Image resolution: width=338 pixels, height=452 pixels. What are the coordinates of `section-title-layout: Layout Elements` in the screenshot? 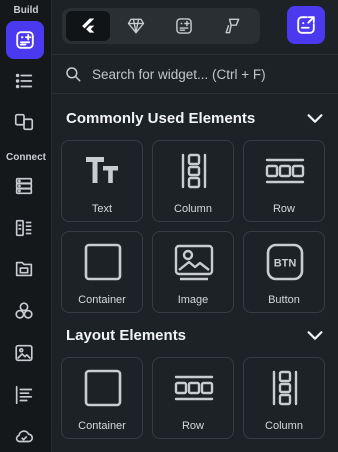 It's located at (126, 335).